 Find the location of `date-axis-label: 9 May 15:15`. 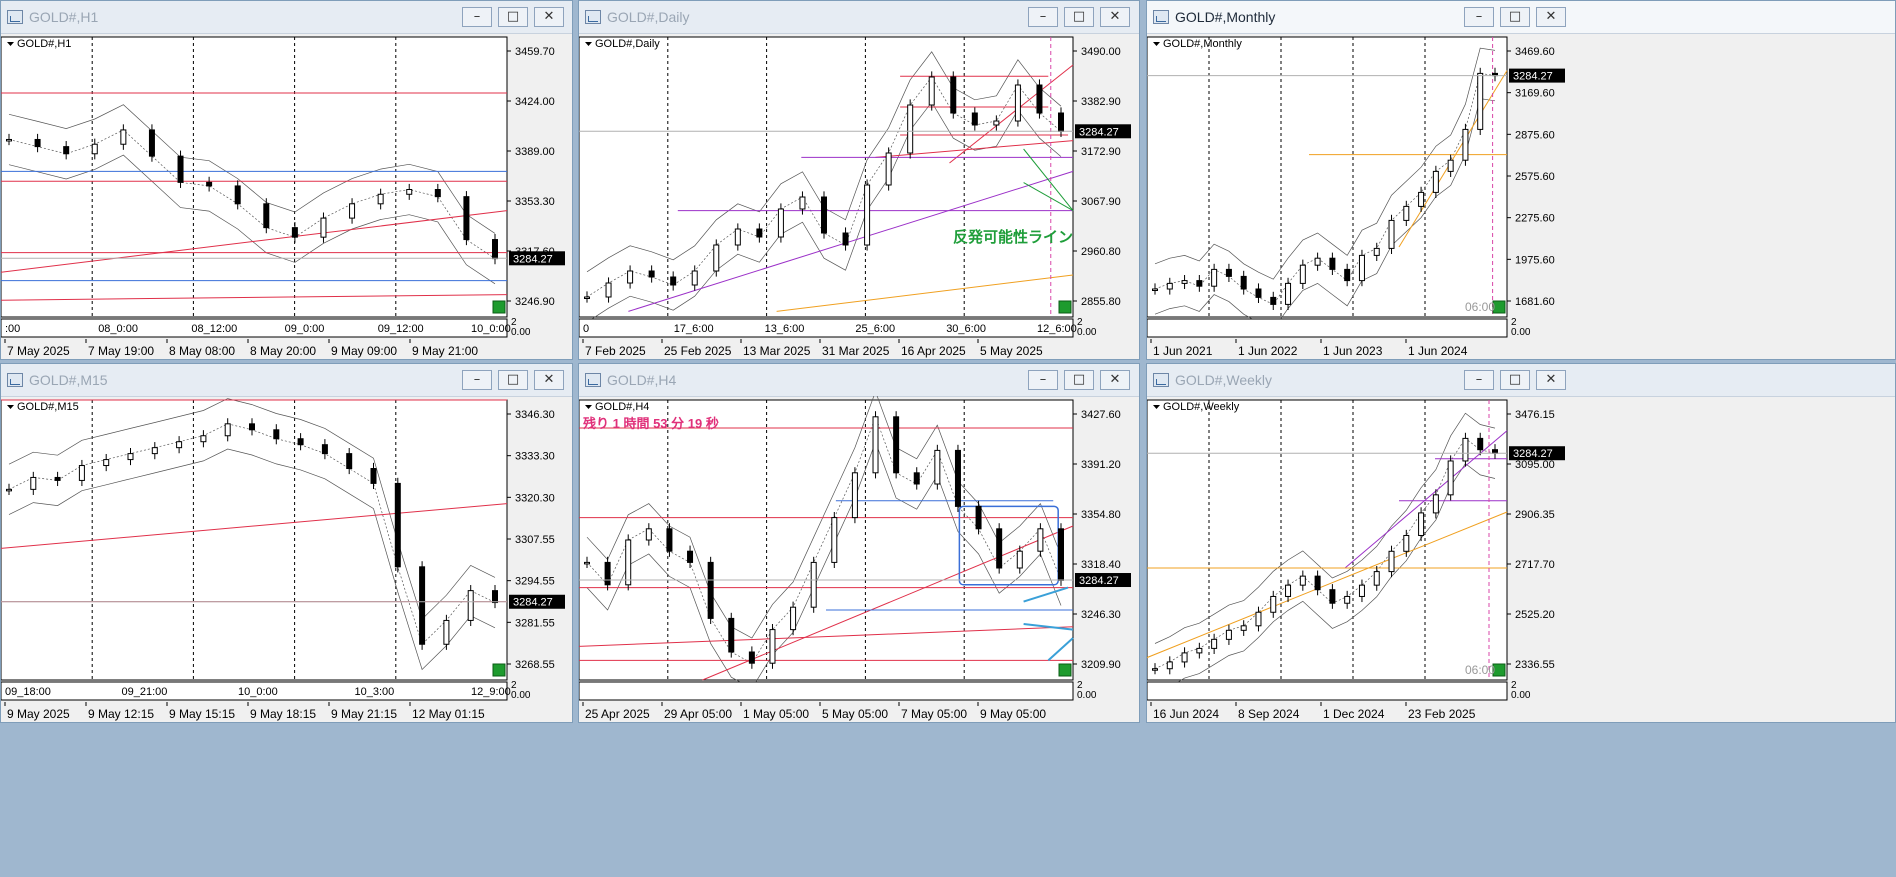

date-axis-label: 9 May 15:15 is located at coordinates (202, 714).